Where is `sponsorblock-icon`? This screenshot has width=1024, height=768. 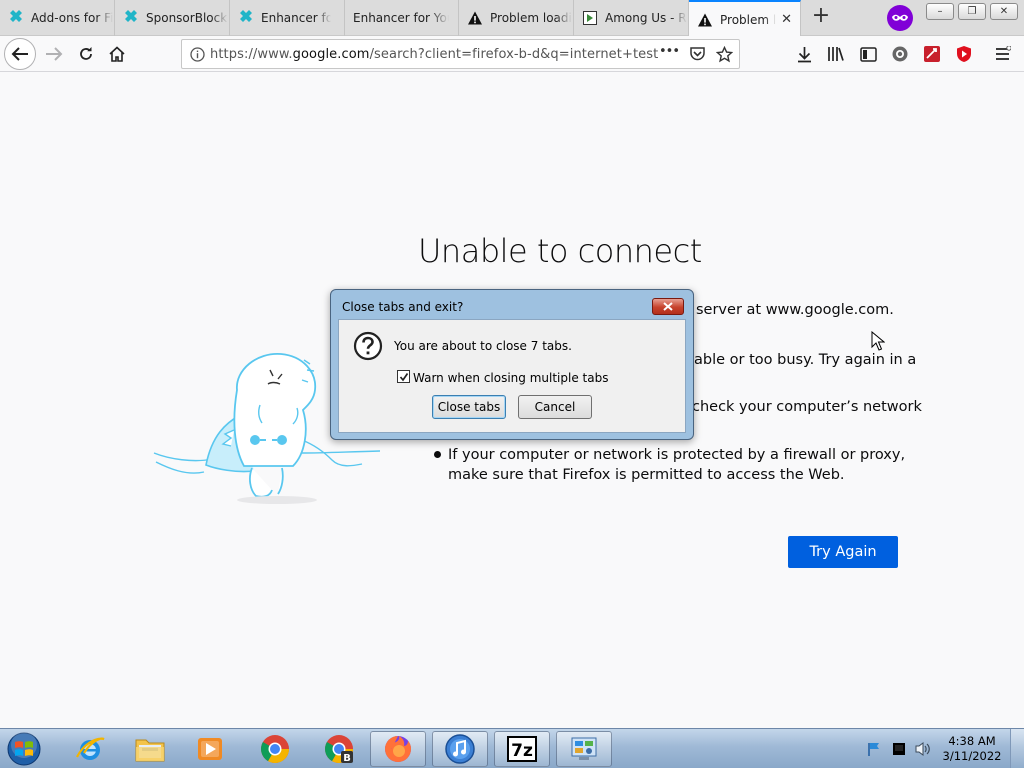
sponsorblock-icon is located at coordinates (131, 18).